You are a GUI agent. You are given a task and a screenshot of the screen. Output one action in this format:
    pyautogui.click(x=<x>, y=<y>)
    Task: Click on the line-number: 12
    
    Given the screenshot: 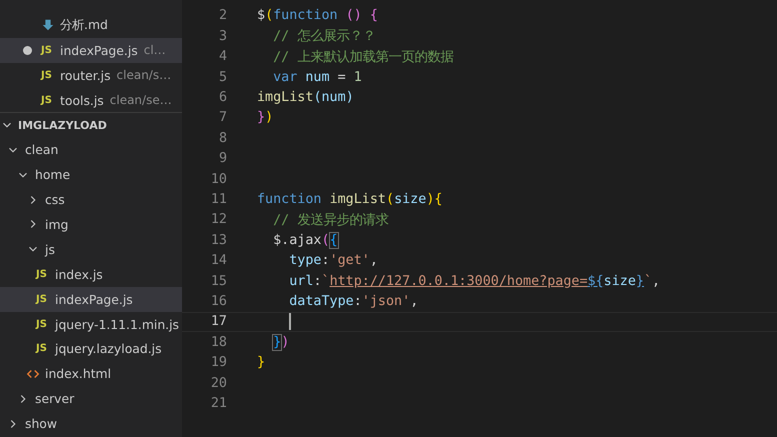 What is the action you would take?
    pyautogui.click(x=218, y=220)
    